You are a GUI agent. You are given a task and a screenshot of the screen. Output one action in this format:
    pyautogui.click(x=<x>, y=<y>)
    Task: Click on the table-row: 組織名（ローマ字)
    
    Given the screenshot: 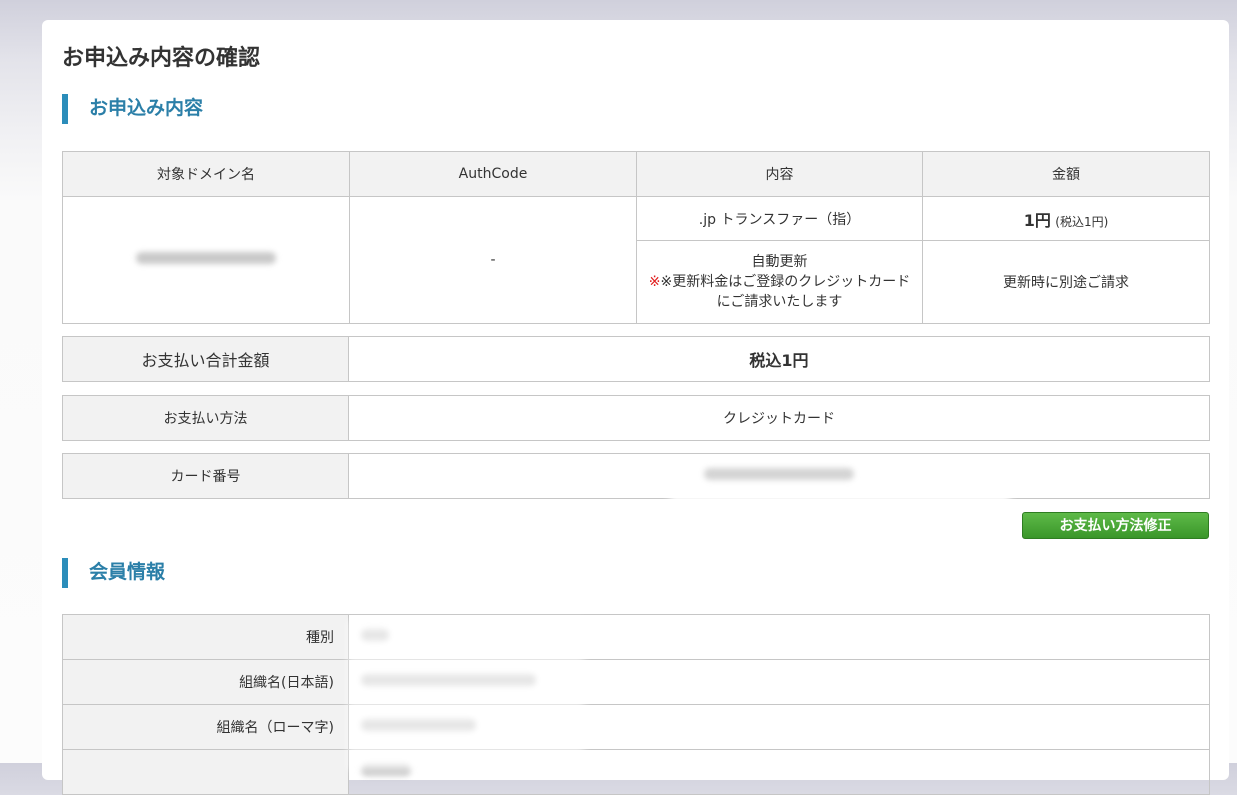 What is the action you would take?
    pyautogui.click(x=636, y=727)
    